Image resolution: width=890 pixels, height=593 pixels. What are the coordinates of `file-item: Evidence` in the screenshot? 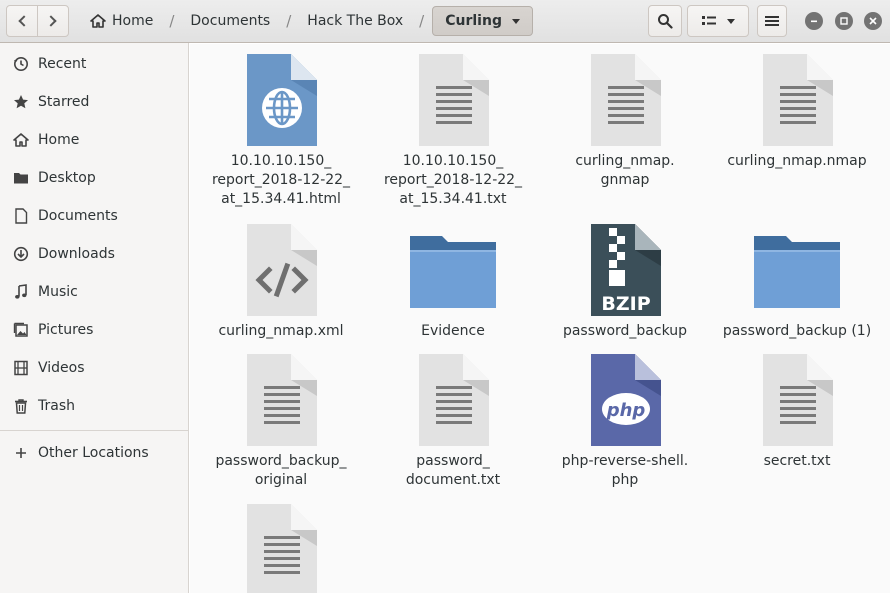 It's located at (453, 281).